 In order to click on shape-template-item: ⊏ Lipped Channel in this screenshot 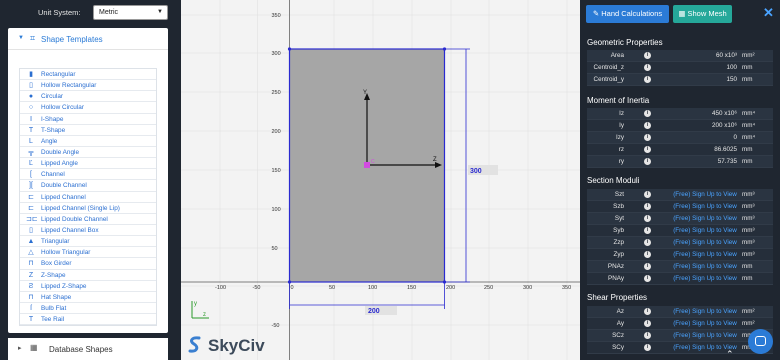, I will do `click(88, 197)`.